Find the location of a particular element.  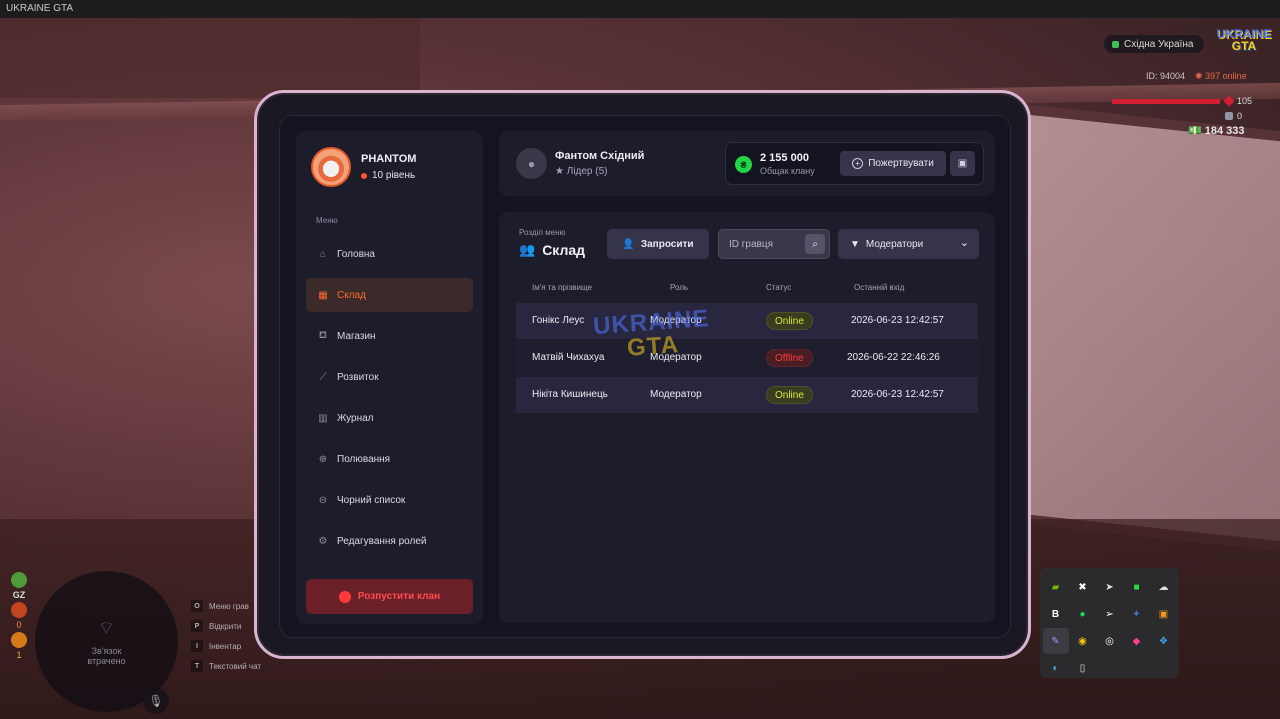

member-last-login: 2026-06-23 12:42:57 is located at coordinates (897, 320).